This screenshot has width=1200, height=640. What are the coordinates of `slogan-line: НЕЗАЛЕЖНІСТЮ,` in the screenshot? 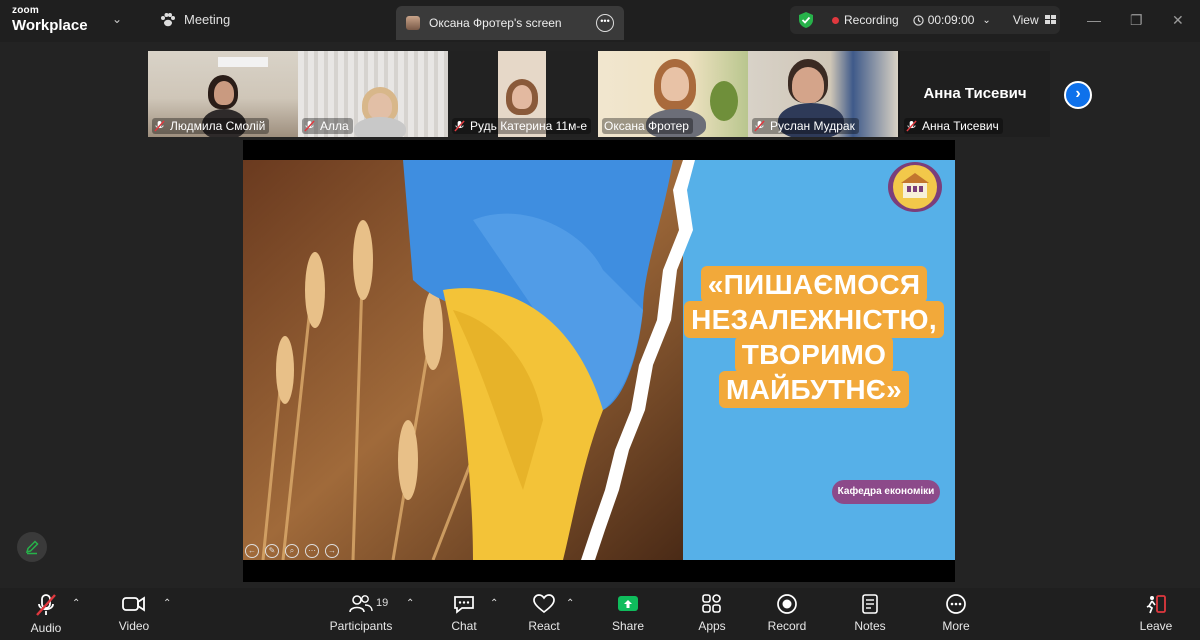 It's located at (814, 319).